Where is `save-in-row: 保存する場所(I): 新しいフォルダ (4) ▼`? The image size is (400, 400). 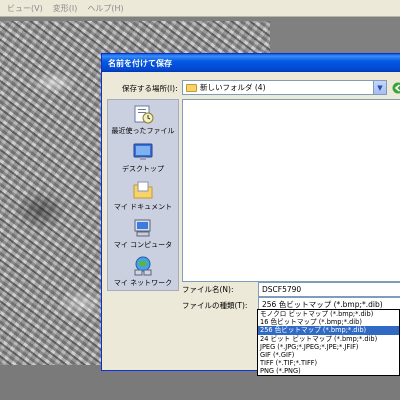
save-in-row: 保存する場所(I): 新しいフォルダ (4) ▼ is located at coordinates (251, 88).